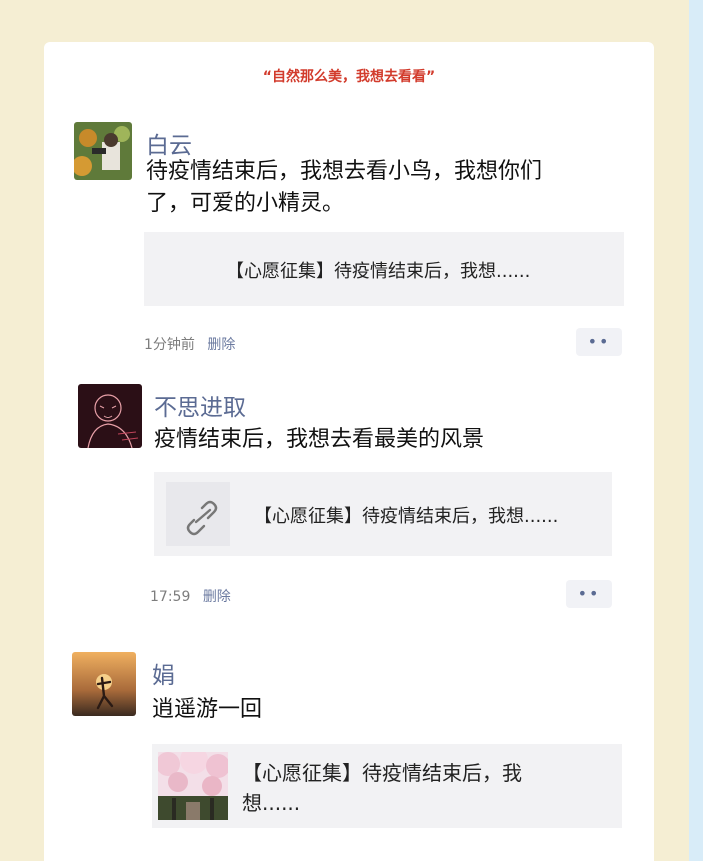 This screenshot has width=703, height=861. I want to click on comment-text-line: 待疫情结束后，我想去看小鸟，我想你们, so click(344, 171).